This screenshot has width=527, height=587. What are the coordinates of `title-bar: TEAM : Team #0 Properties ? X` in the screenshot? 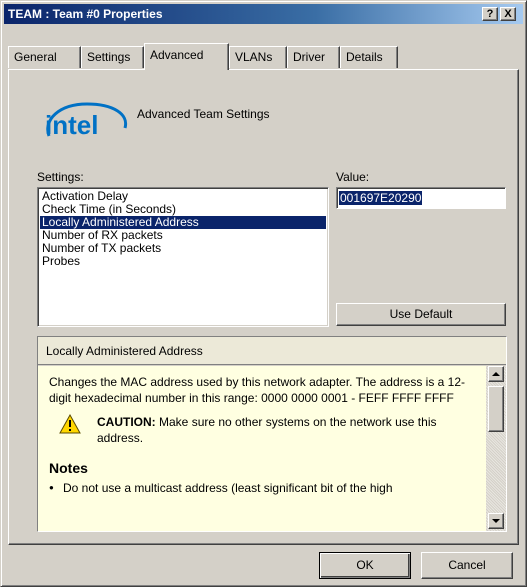 It's located at (263, 14).